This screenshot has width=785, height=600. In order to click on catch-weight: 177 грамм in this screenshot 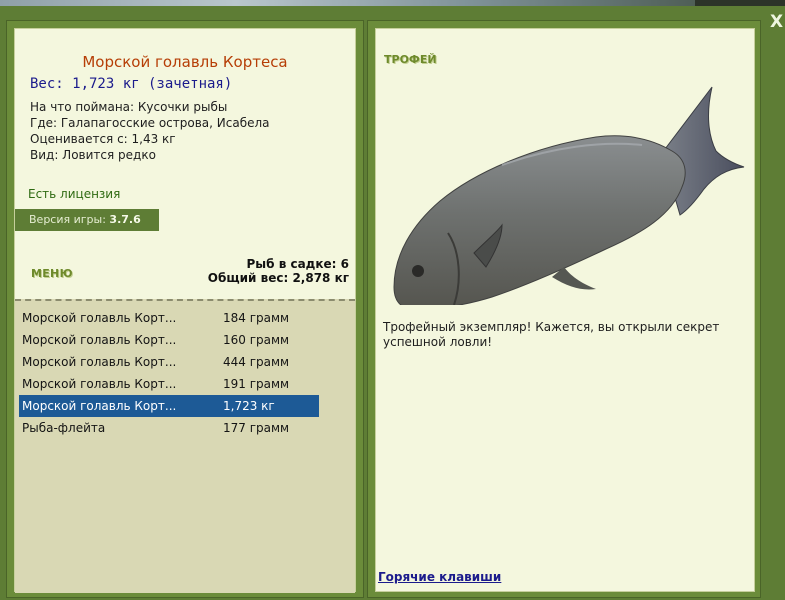, I will do `click(256, 428)`.